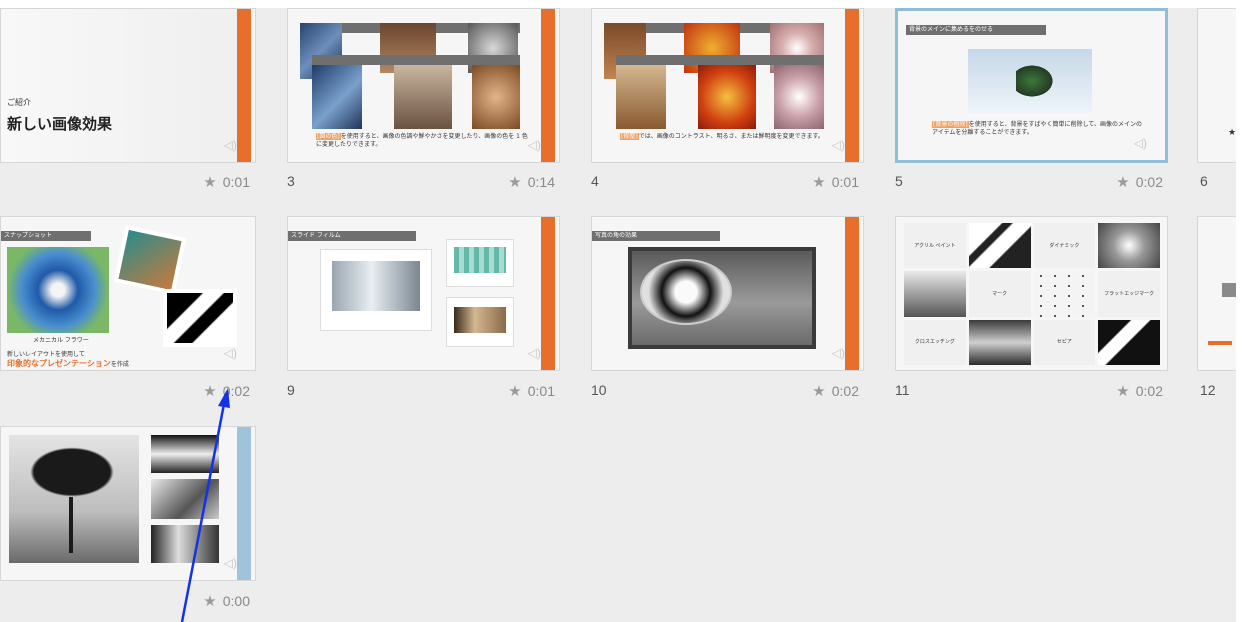  I want to click on slide-body-text: [修整]では、画像のコントラスト、明るさ、または鮮明度を変更できます。, so click(722, 136).